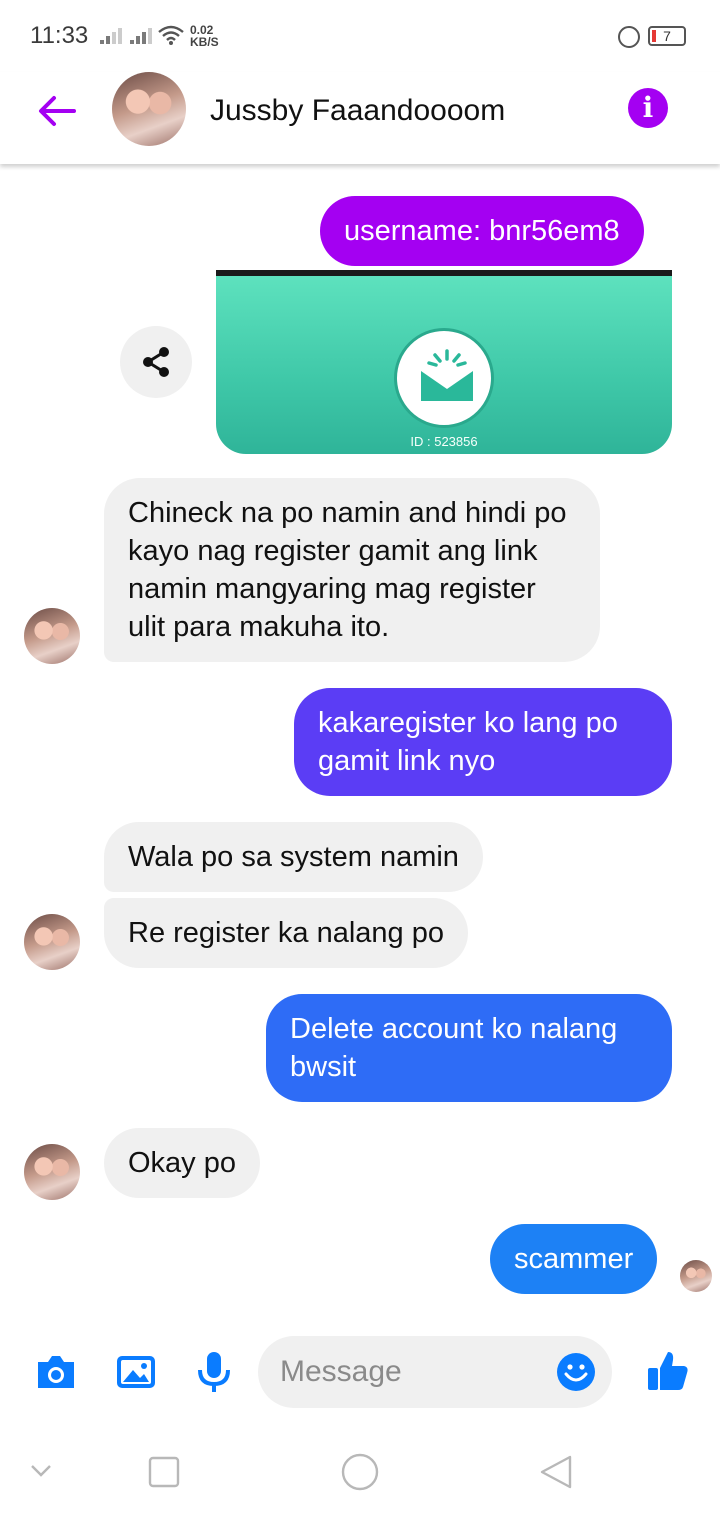  I want to click on net-speed-unit: KB/S, so click(204, 42).